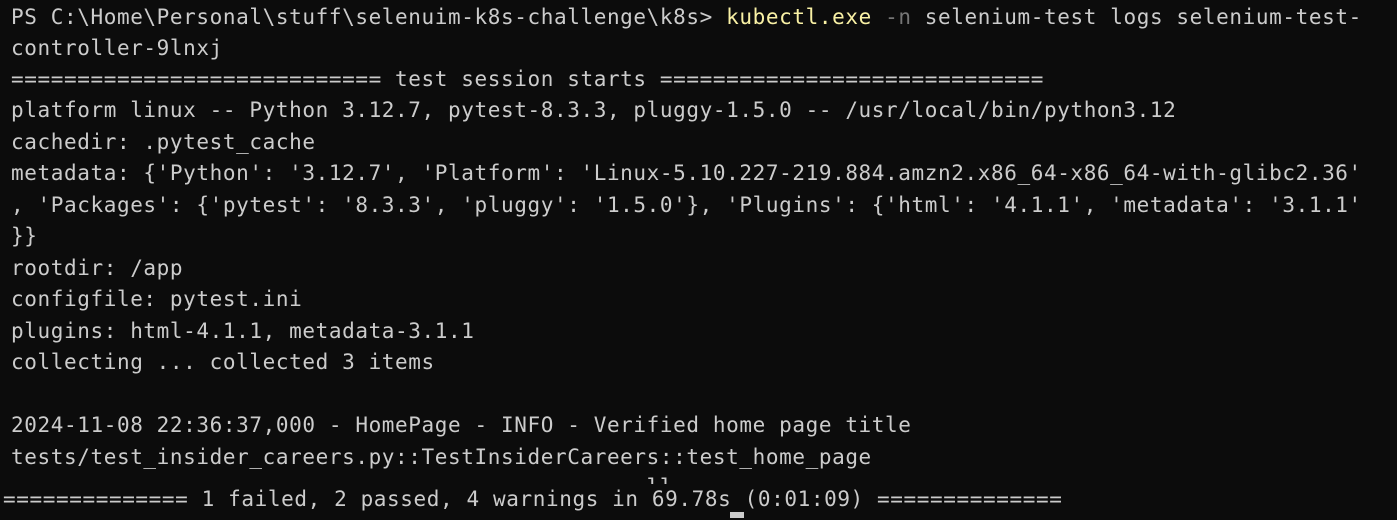 The width and height of the screenshot is (1397, 520). What do you see at coordinates (1136, 17) in the screenshot?
I see `command-args: selenium-test logs selenium-test-` at bounding box center [1136, 17].